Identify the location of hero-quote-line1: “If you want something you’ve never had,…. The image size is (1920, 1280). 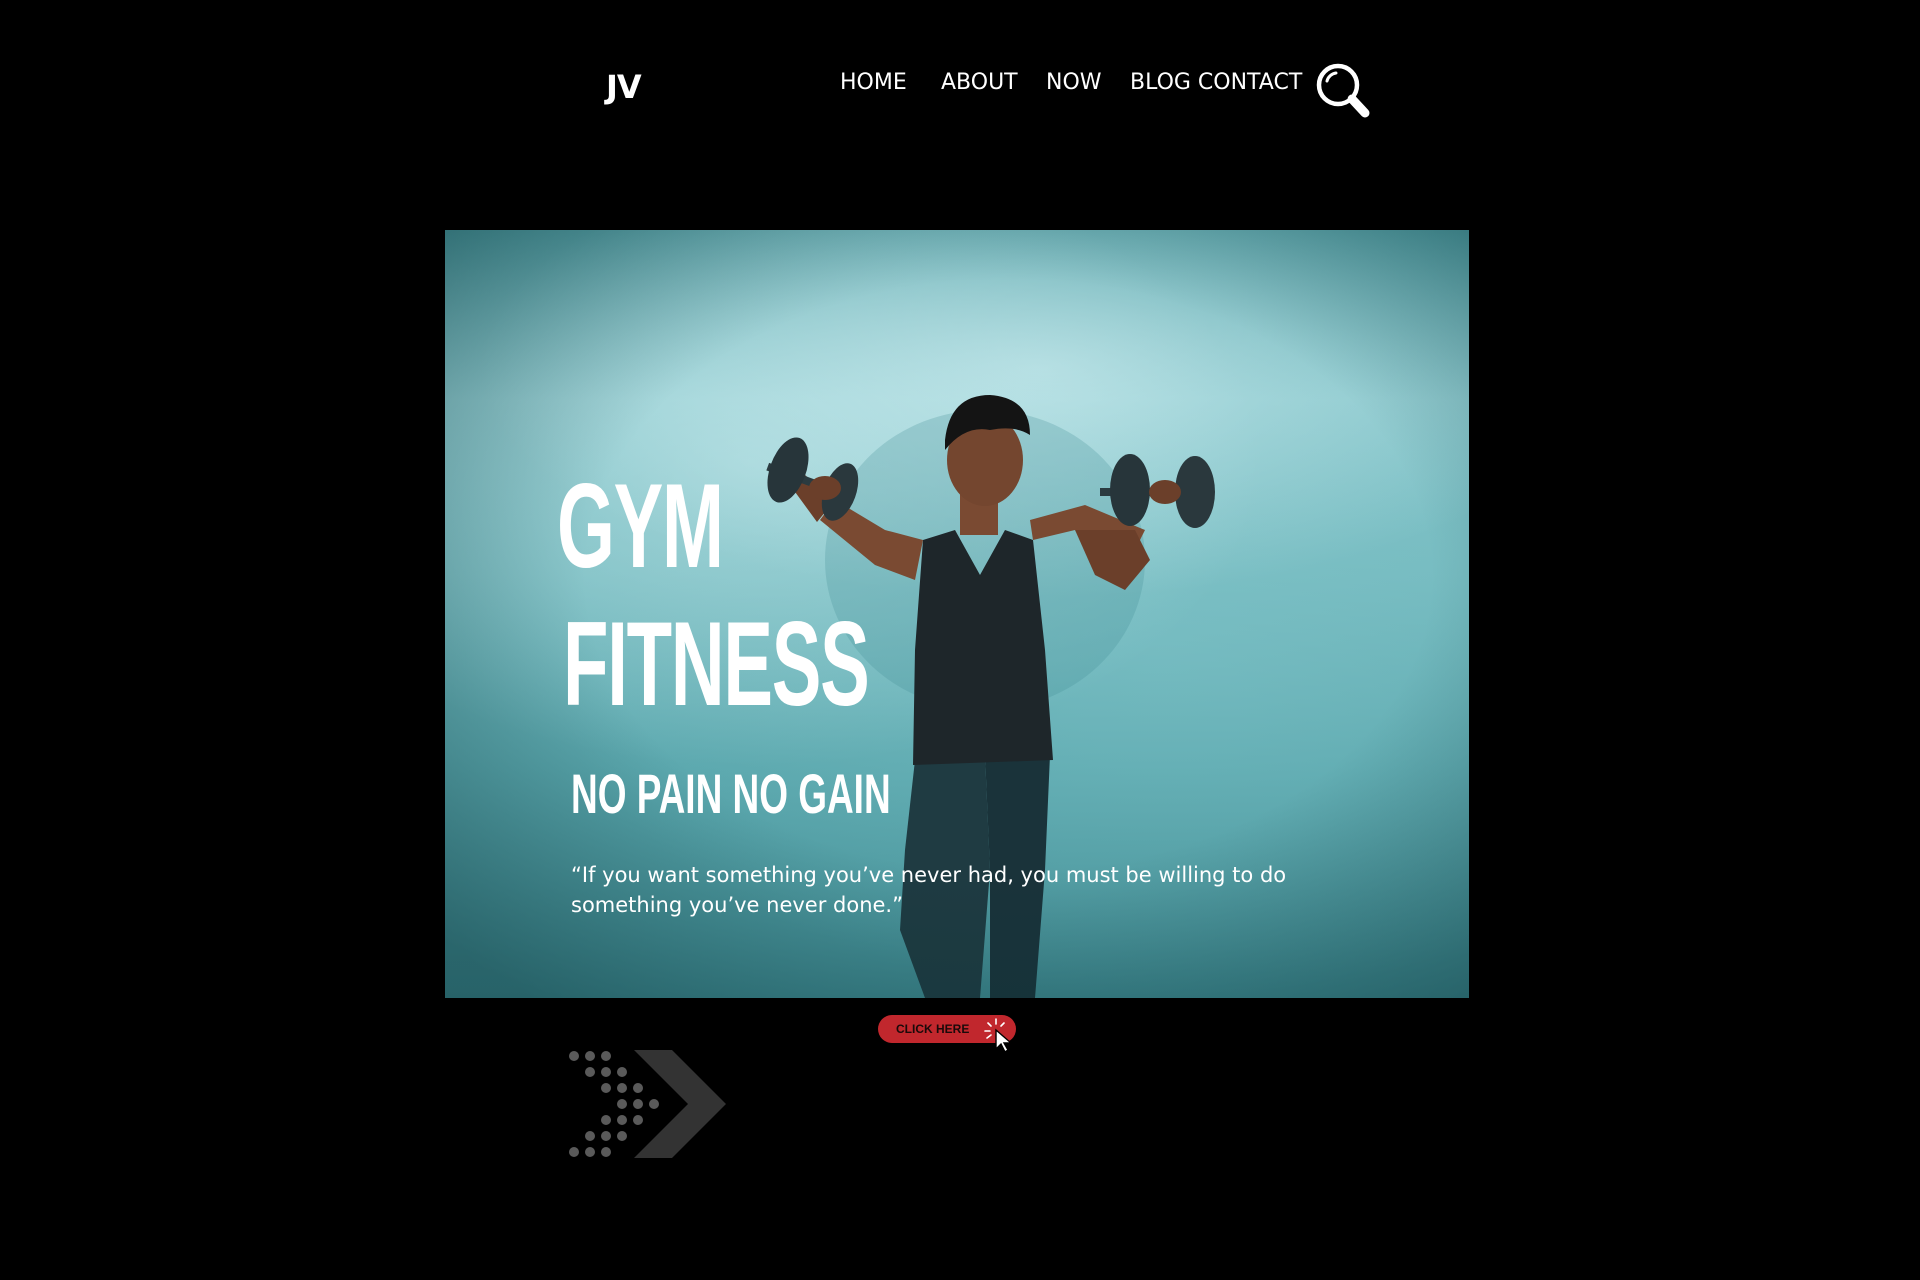
(929, 875).